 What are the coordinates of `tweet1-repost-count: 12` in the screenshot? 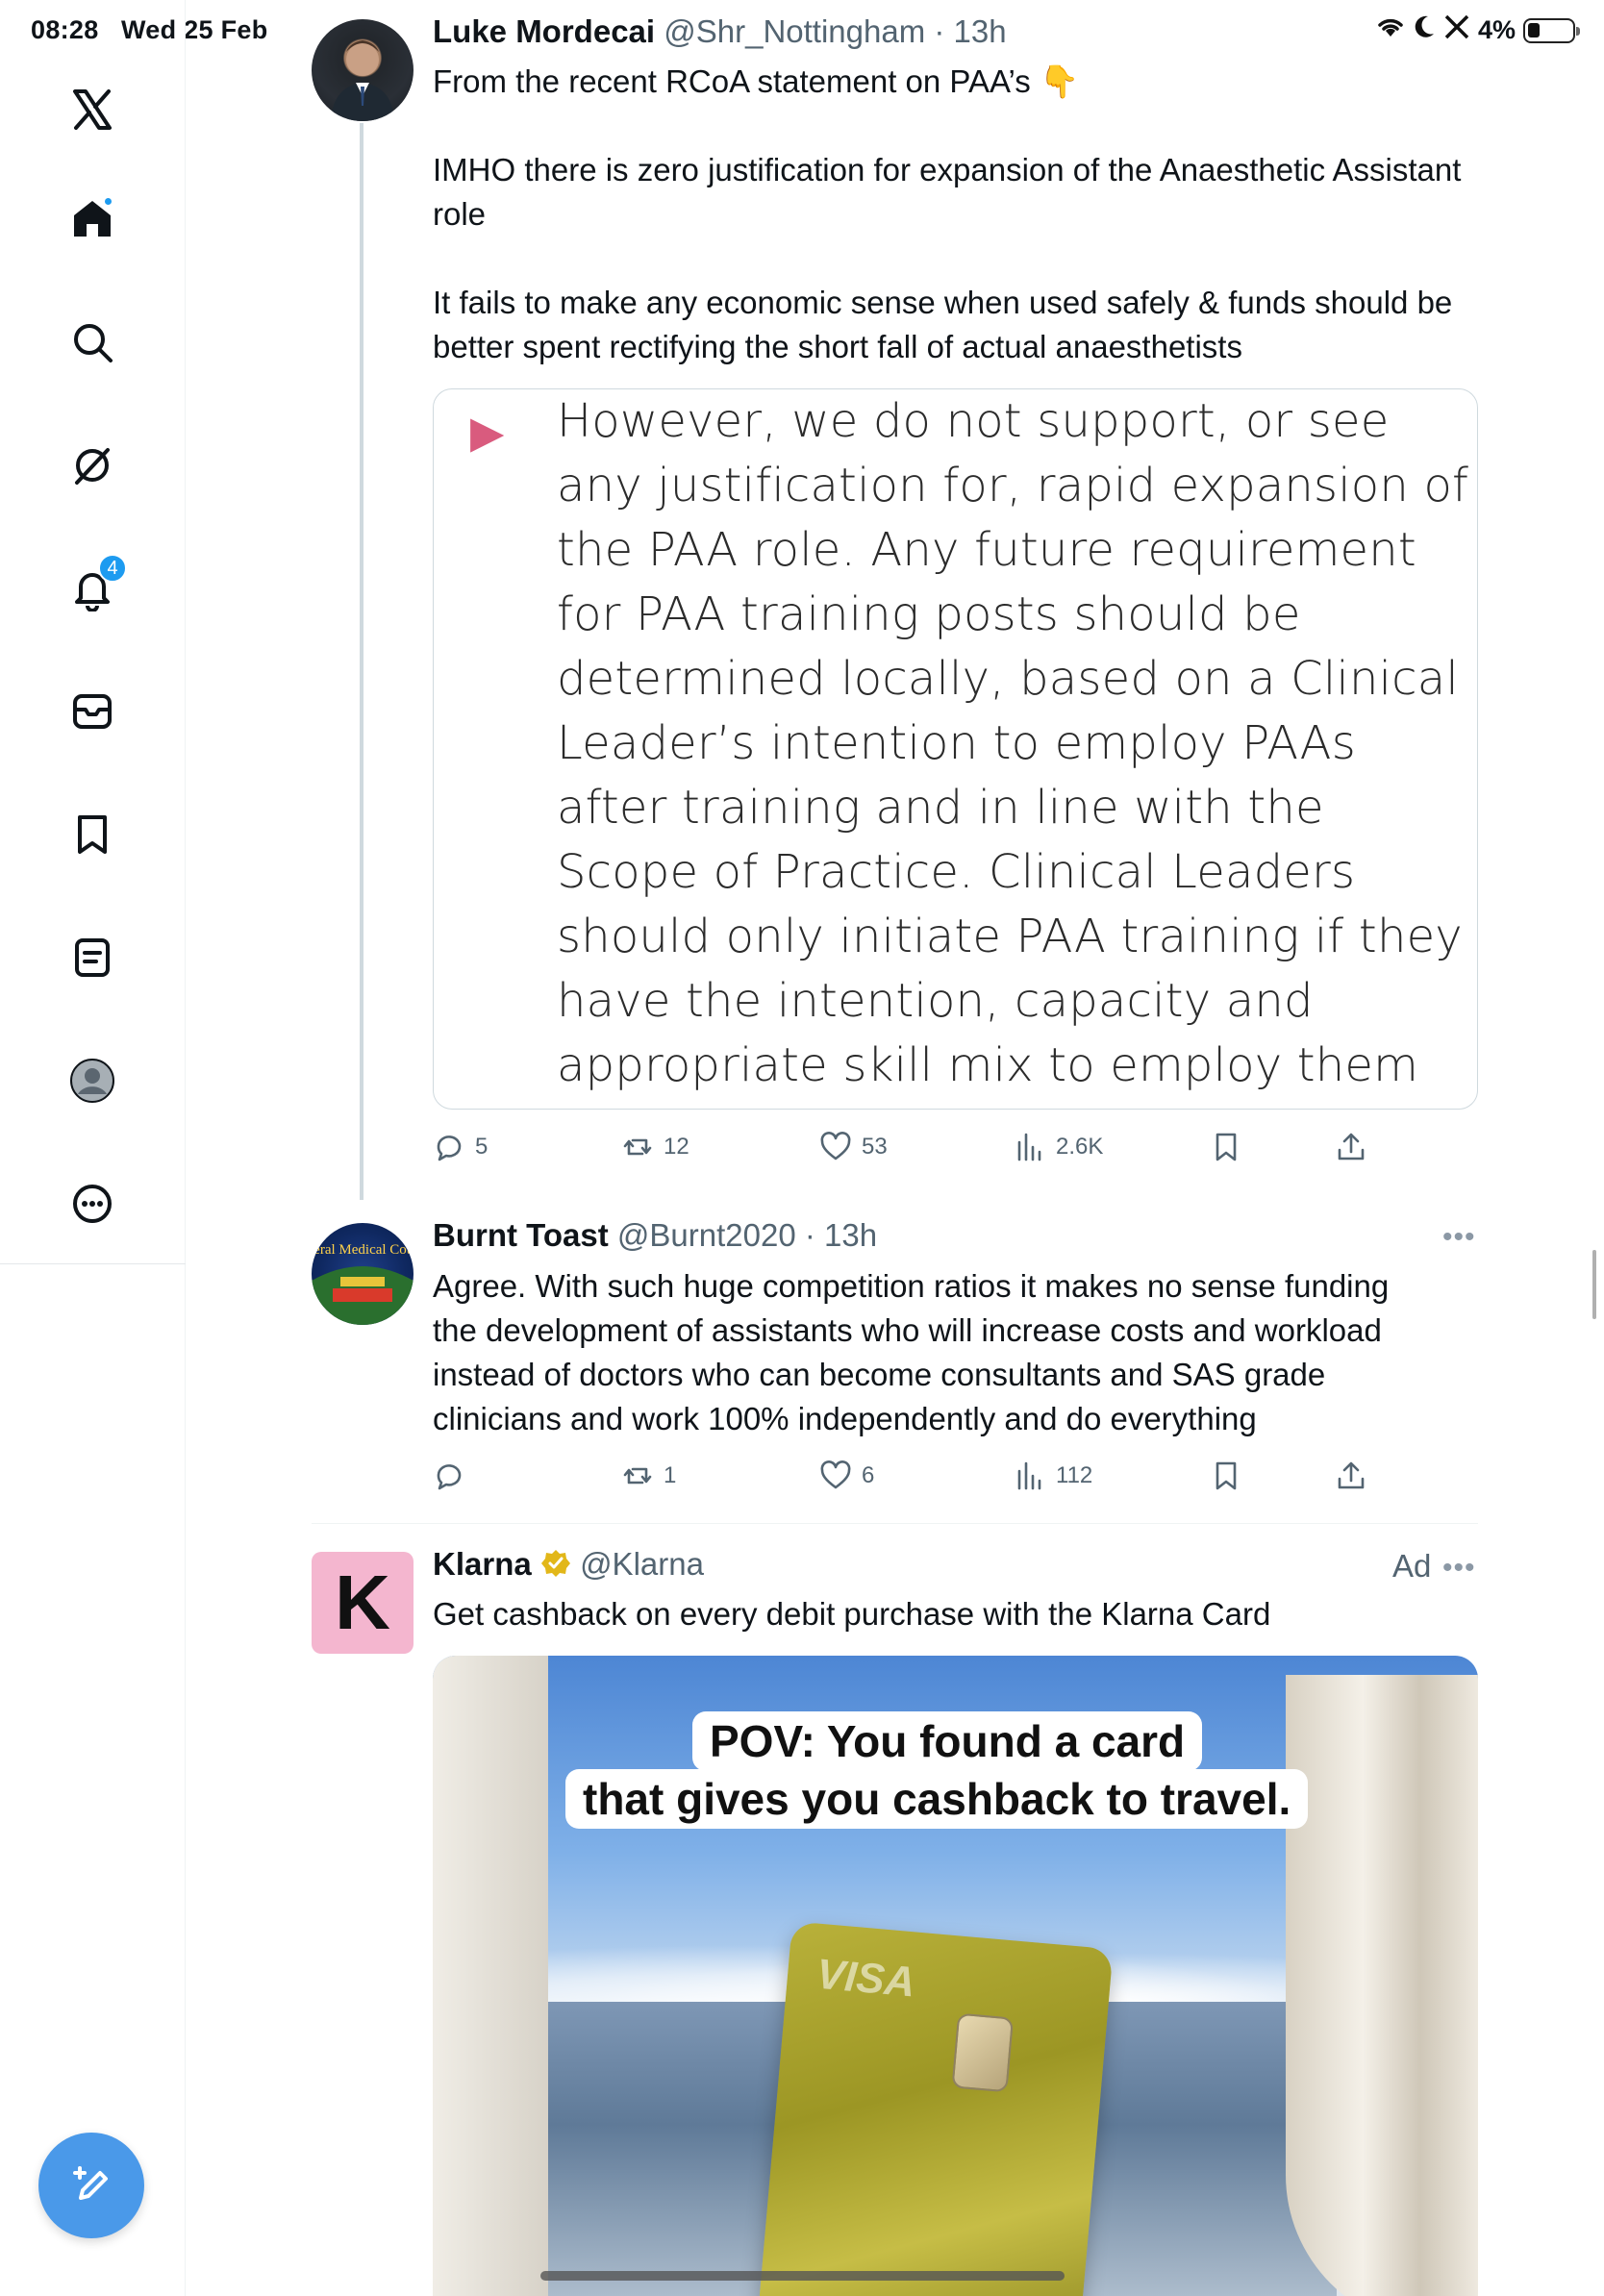 It's located at (676, 1147).